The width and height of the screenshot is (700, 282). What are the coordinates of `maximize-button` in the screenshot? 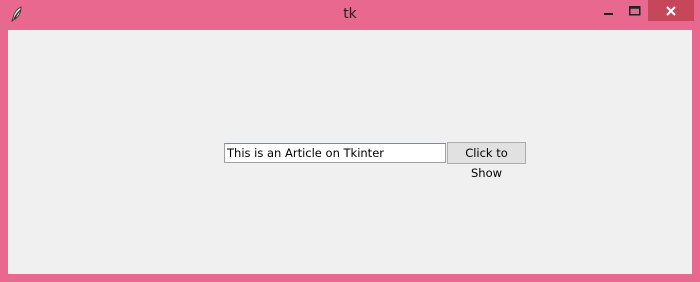 It's located at (635, 10).